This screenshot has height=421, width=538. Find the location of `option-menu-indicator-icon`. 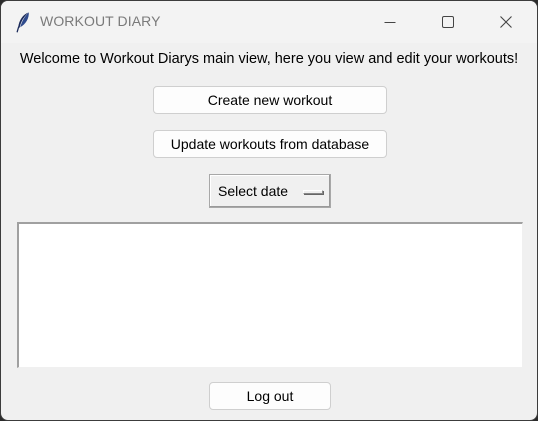

option-menu-indicator-icon is located at coordinates (313, 192).